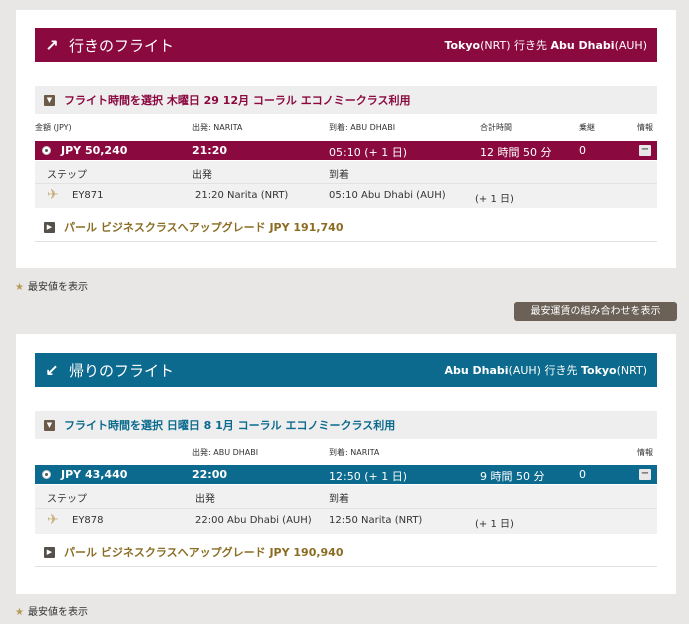 This screenshot has height=624, width=689. What do you see at coordinates (346, 370) in the screenshot?
I see `return-header: ↙ 帰りのフライト Abu Dhabi(AUH) 行き先 Tokyo(NRT)` at bounding box center [346, 370].